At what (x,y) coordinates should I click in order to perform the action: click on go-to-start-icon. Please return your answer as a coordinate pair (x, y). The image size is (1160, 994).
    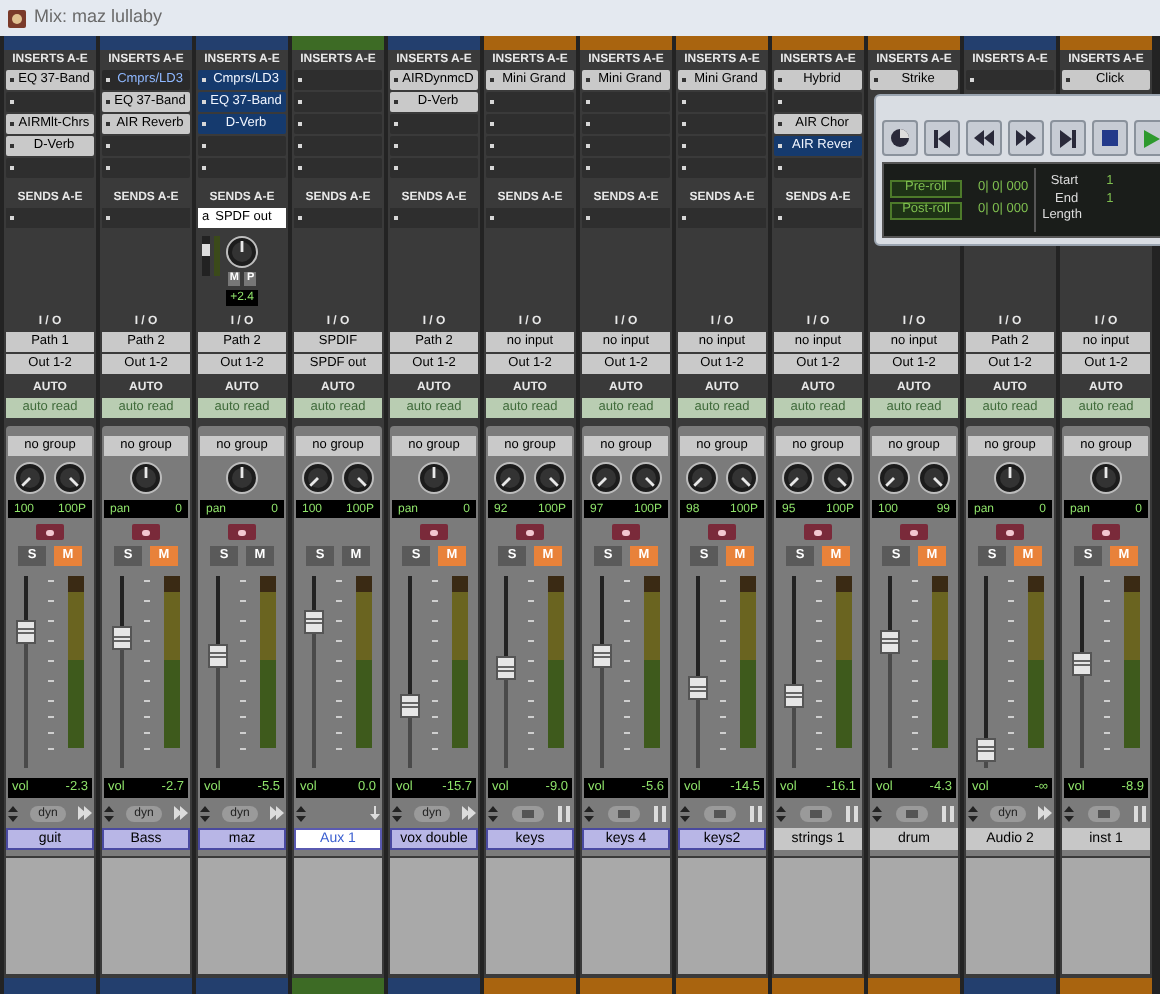
    Looking at the image, I should click on (942, 138).